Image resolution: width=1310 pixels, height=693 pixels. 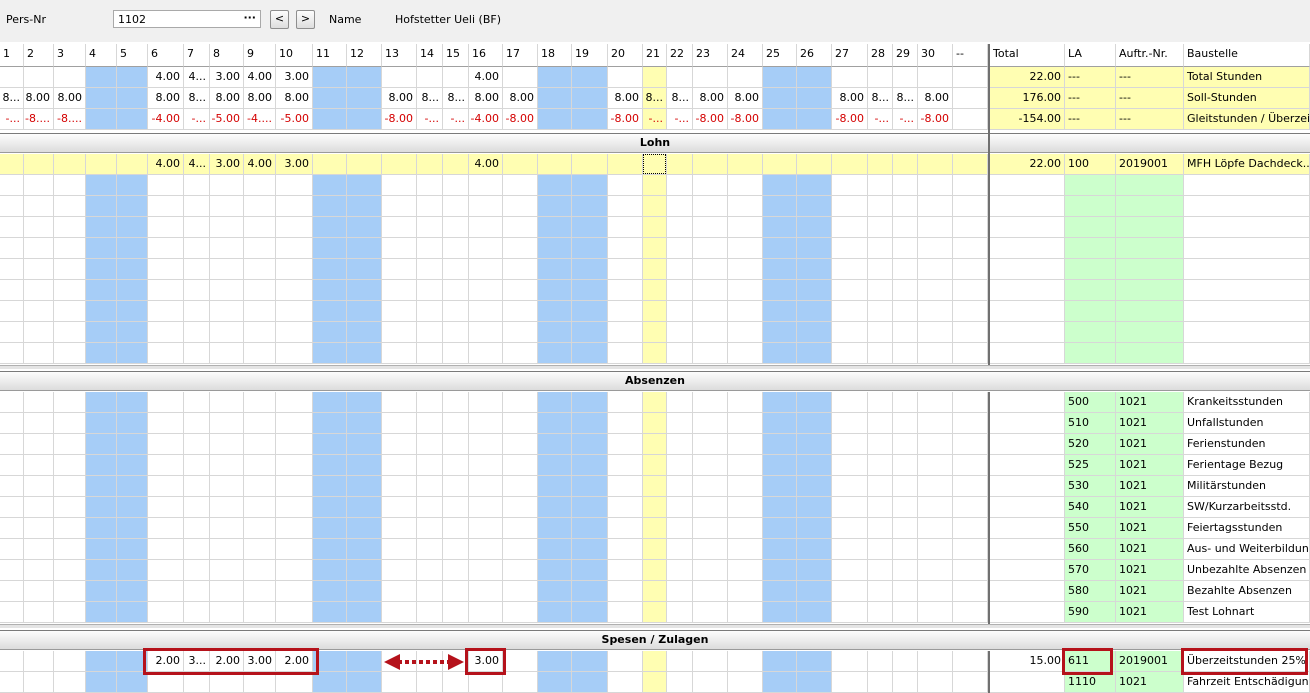 I want to click on pers-nr-lookup-button: ···, so click(x=249, y=17).